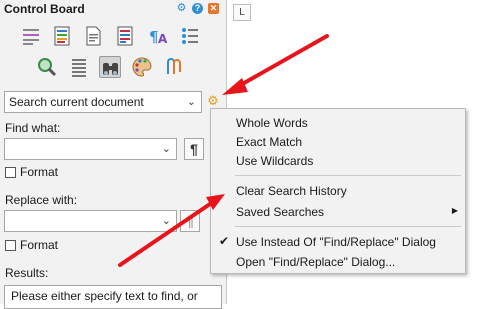 This screenshot has height=309, width=499. What do you see at coordinates (47, 67) in the screenshot?
I see `magnifier-icon` at bounding box center [47, 67].